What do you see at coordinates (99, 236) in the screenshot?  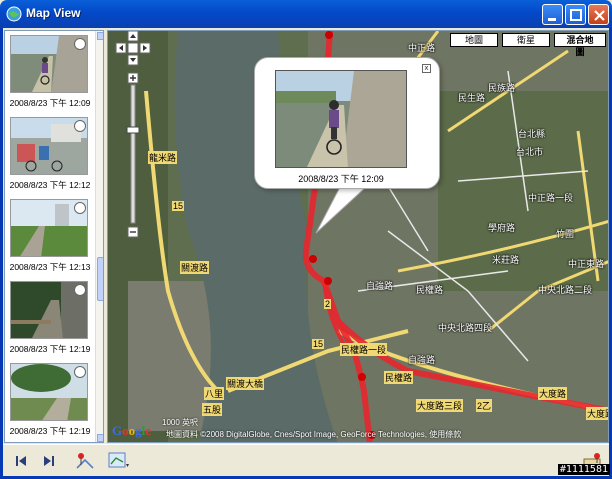 I see `thumbnail-scrollbar` at bounding box center [99, 236].